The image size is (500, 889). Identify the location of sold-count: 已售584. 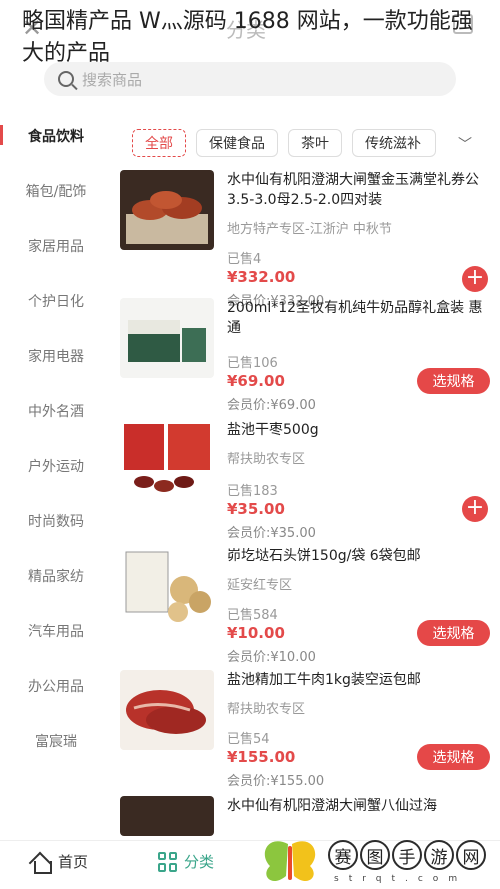
(252, 615).